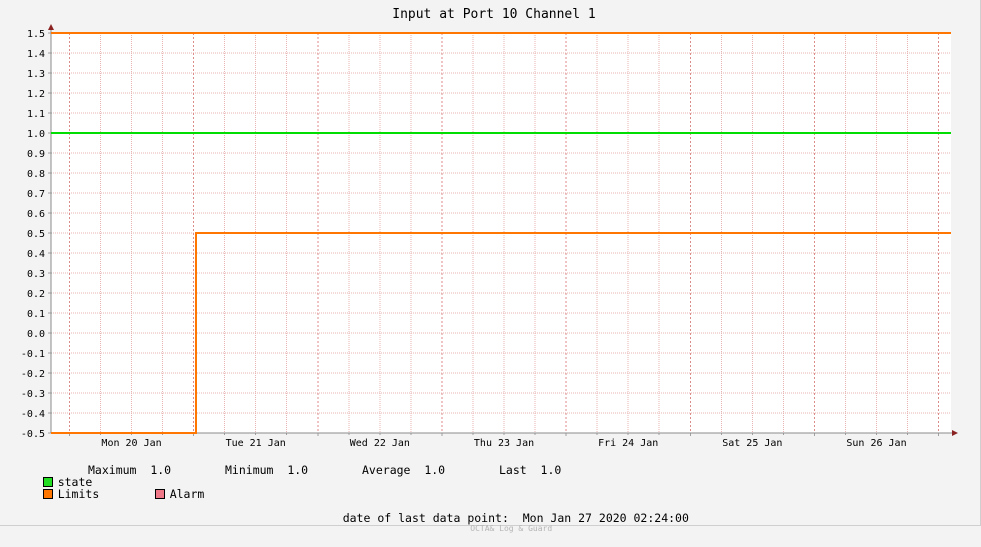  Describe the element at coordinates (494, 14) in the screenshot. I see `chart-title: Input at Port 10 Channel 1` at that location.